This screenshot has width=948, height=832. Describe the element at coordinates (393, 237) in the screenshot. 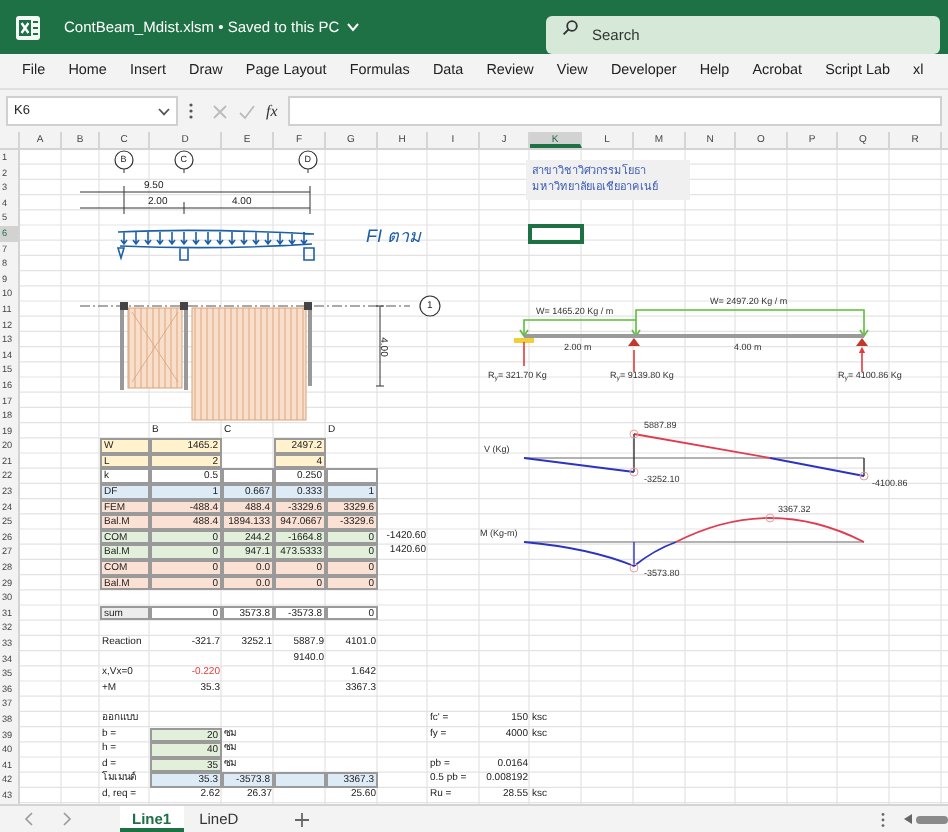

I see `handwritten-note: FI ตาม` at that location.